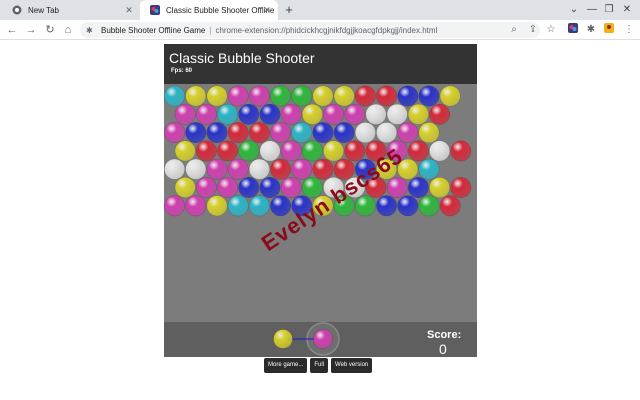  I want to click on new-tab-icon: +, so click(289, 10).